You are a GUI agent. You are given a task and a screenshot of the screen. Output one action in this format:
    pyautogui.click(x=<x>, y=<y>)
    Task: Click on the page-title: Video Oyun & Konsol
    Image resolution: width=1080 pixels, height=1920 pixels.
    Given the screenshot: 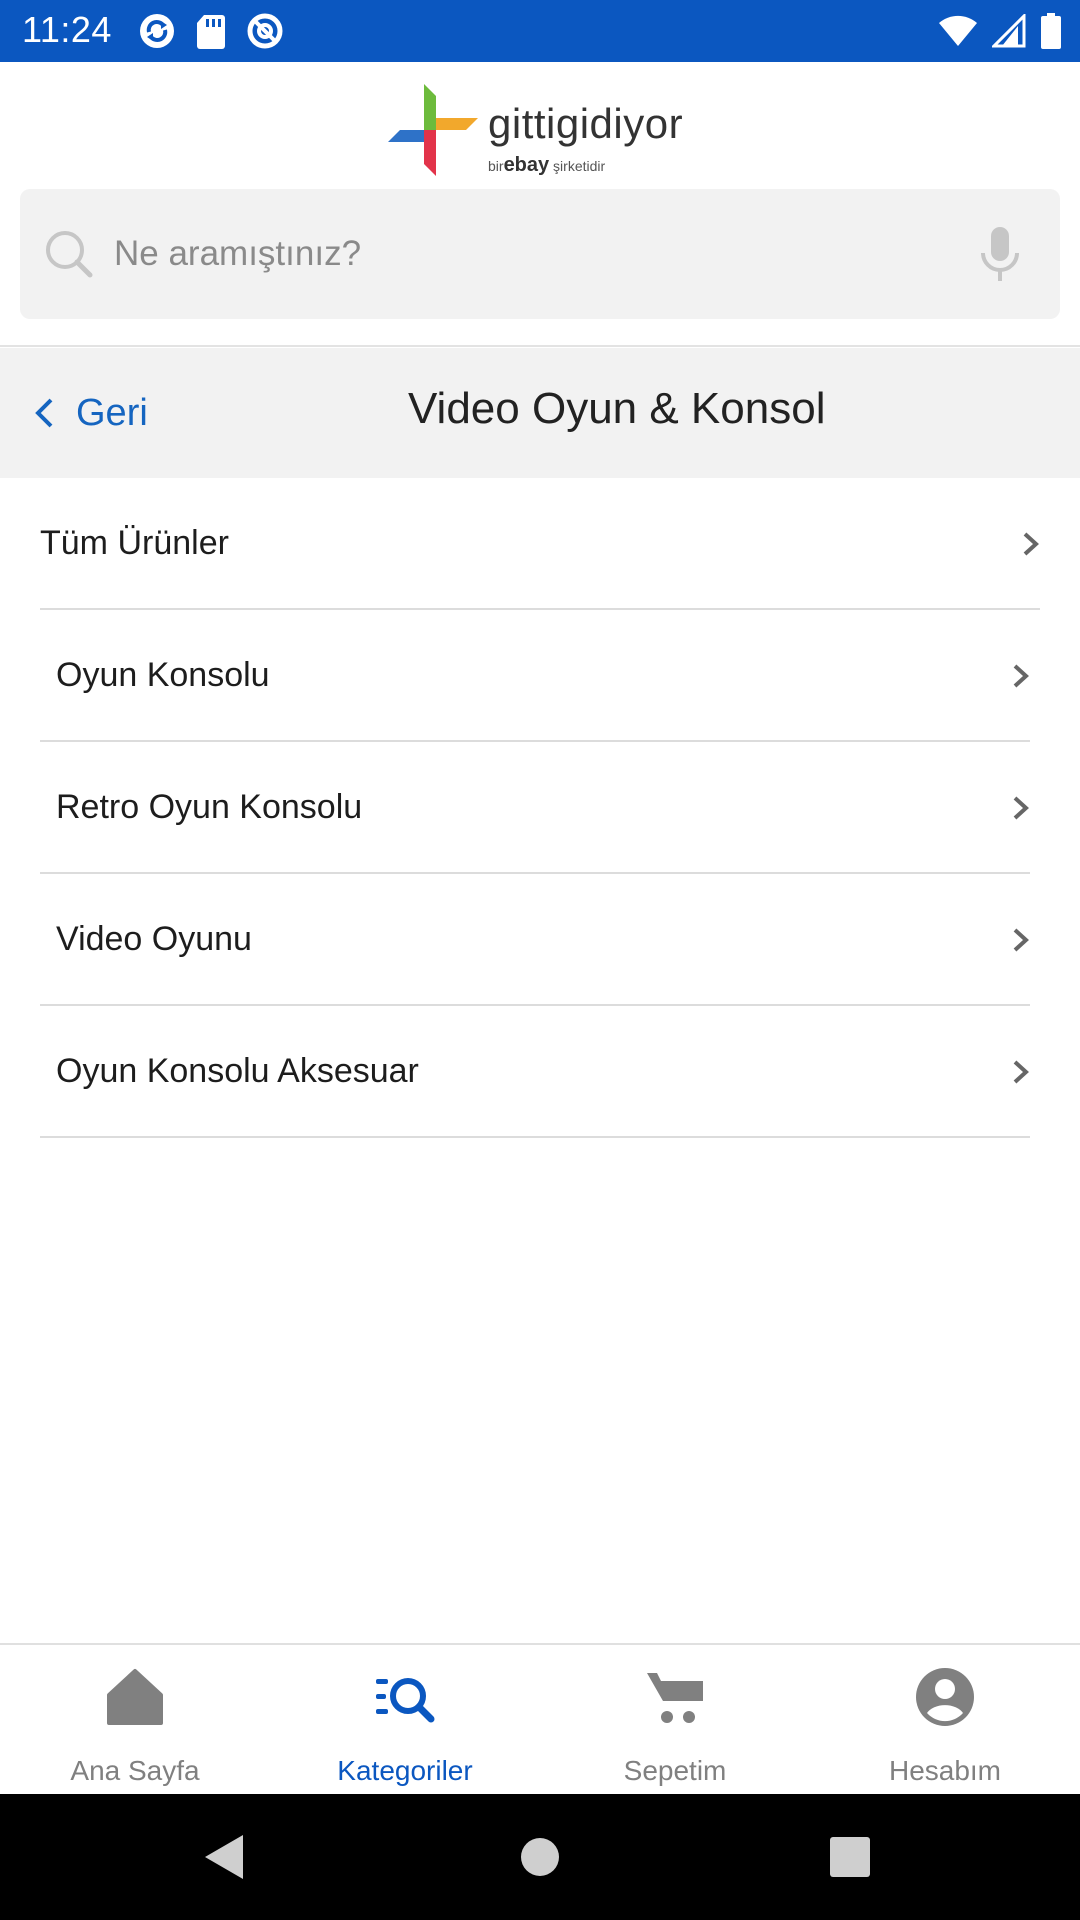 What is the action you would take?
    pyautogui.click(x=617, y=408)
    